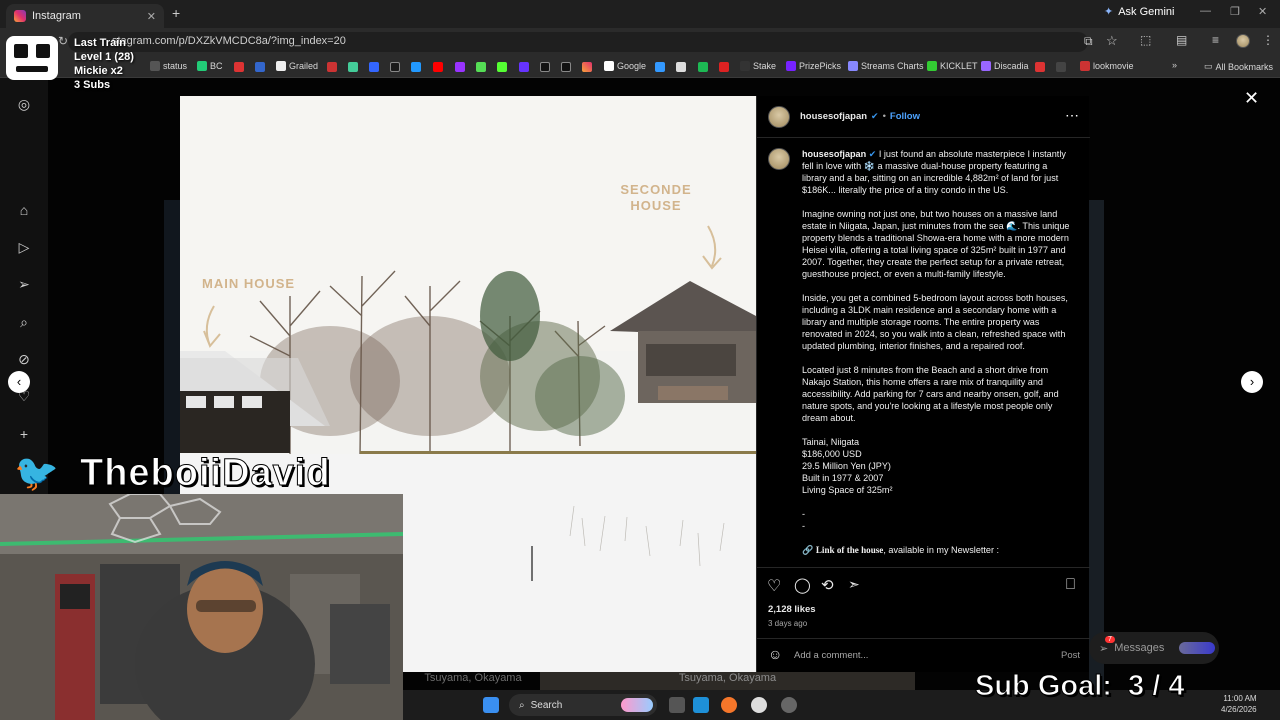 The height and width of the screenshot is (720, 1280). I want to click on bookmark-bc: BC, so click(210, 66).